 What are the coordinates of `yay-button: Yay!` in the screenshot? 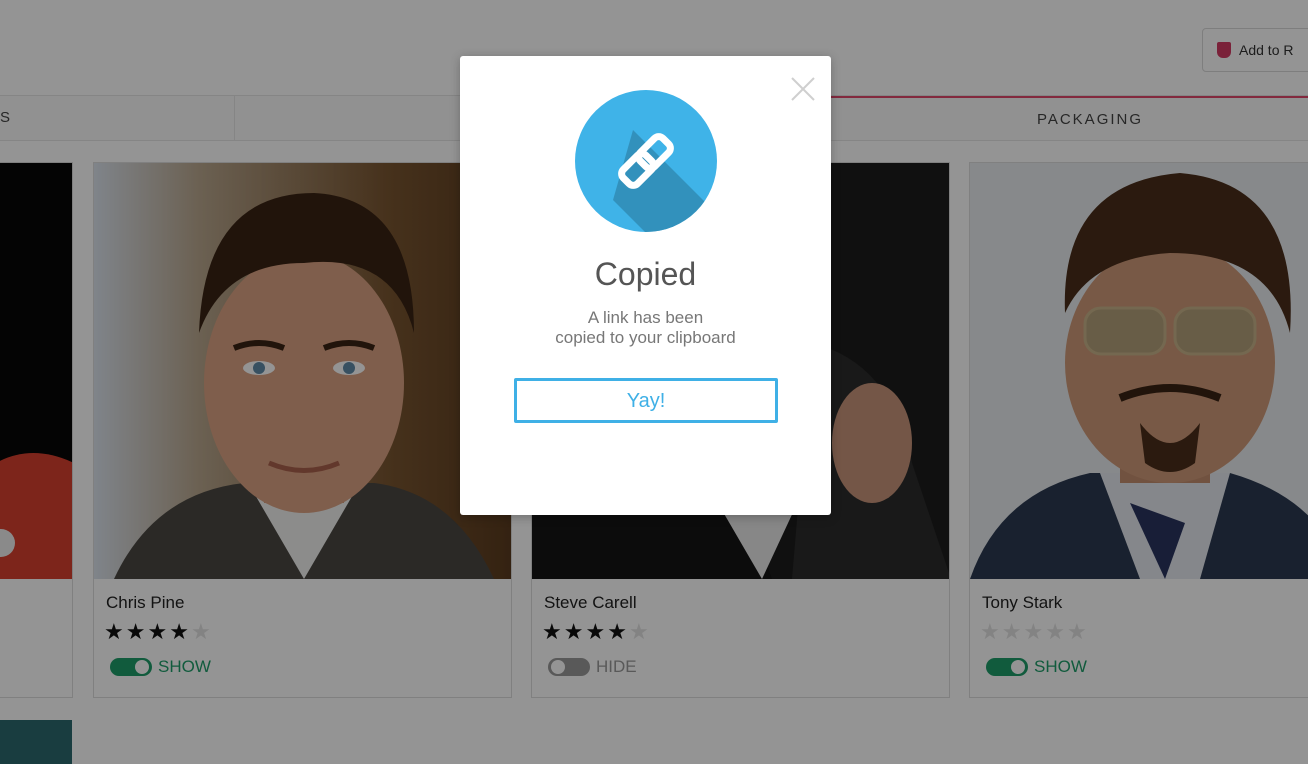 It's located at (646, 400).